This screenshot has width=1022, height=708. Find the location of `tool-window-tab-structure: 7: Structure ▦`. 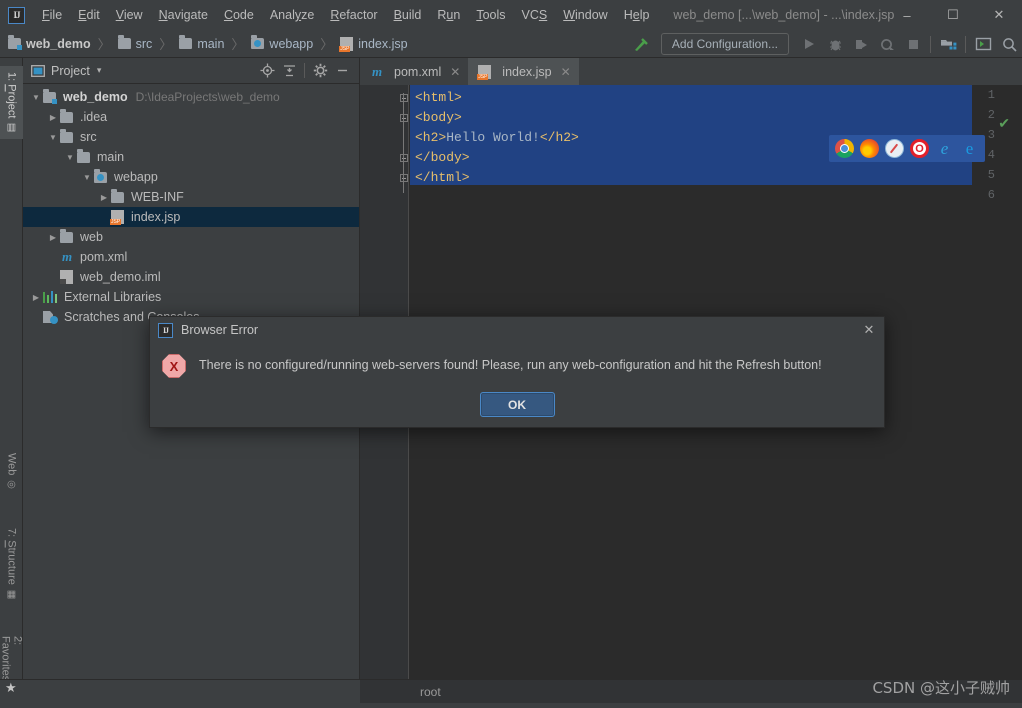

tool-window-tab-structure: 7: Structure ▦ is located at coordinates (11, 564).